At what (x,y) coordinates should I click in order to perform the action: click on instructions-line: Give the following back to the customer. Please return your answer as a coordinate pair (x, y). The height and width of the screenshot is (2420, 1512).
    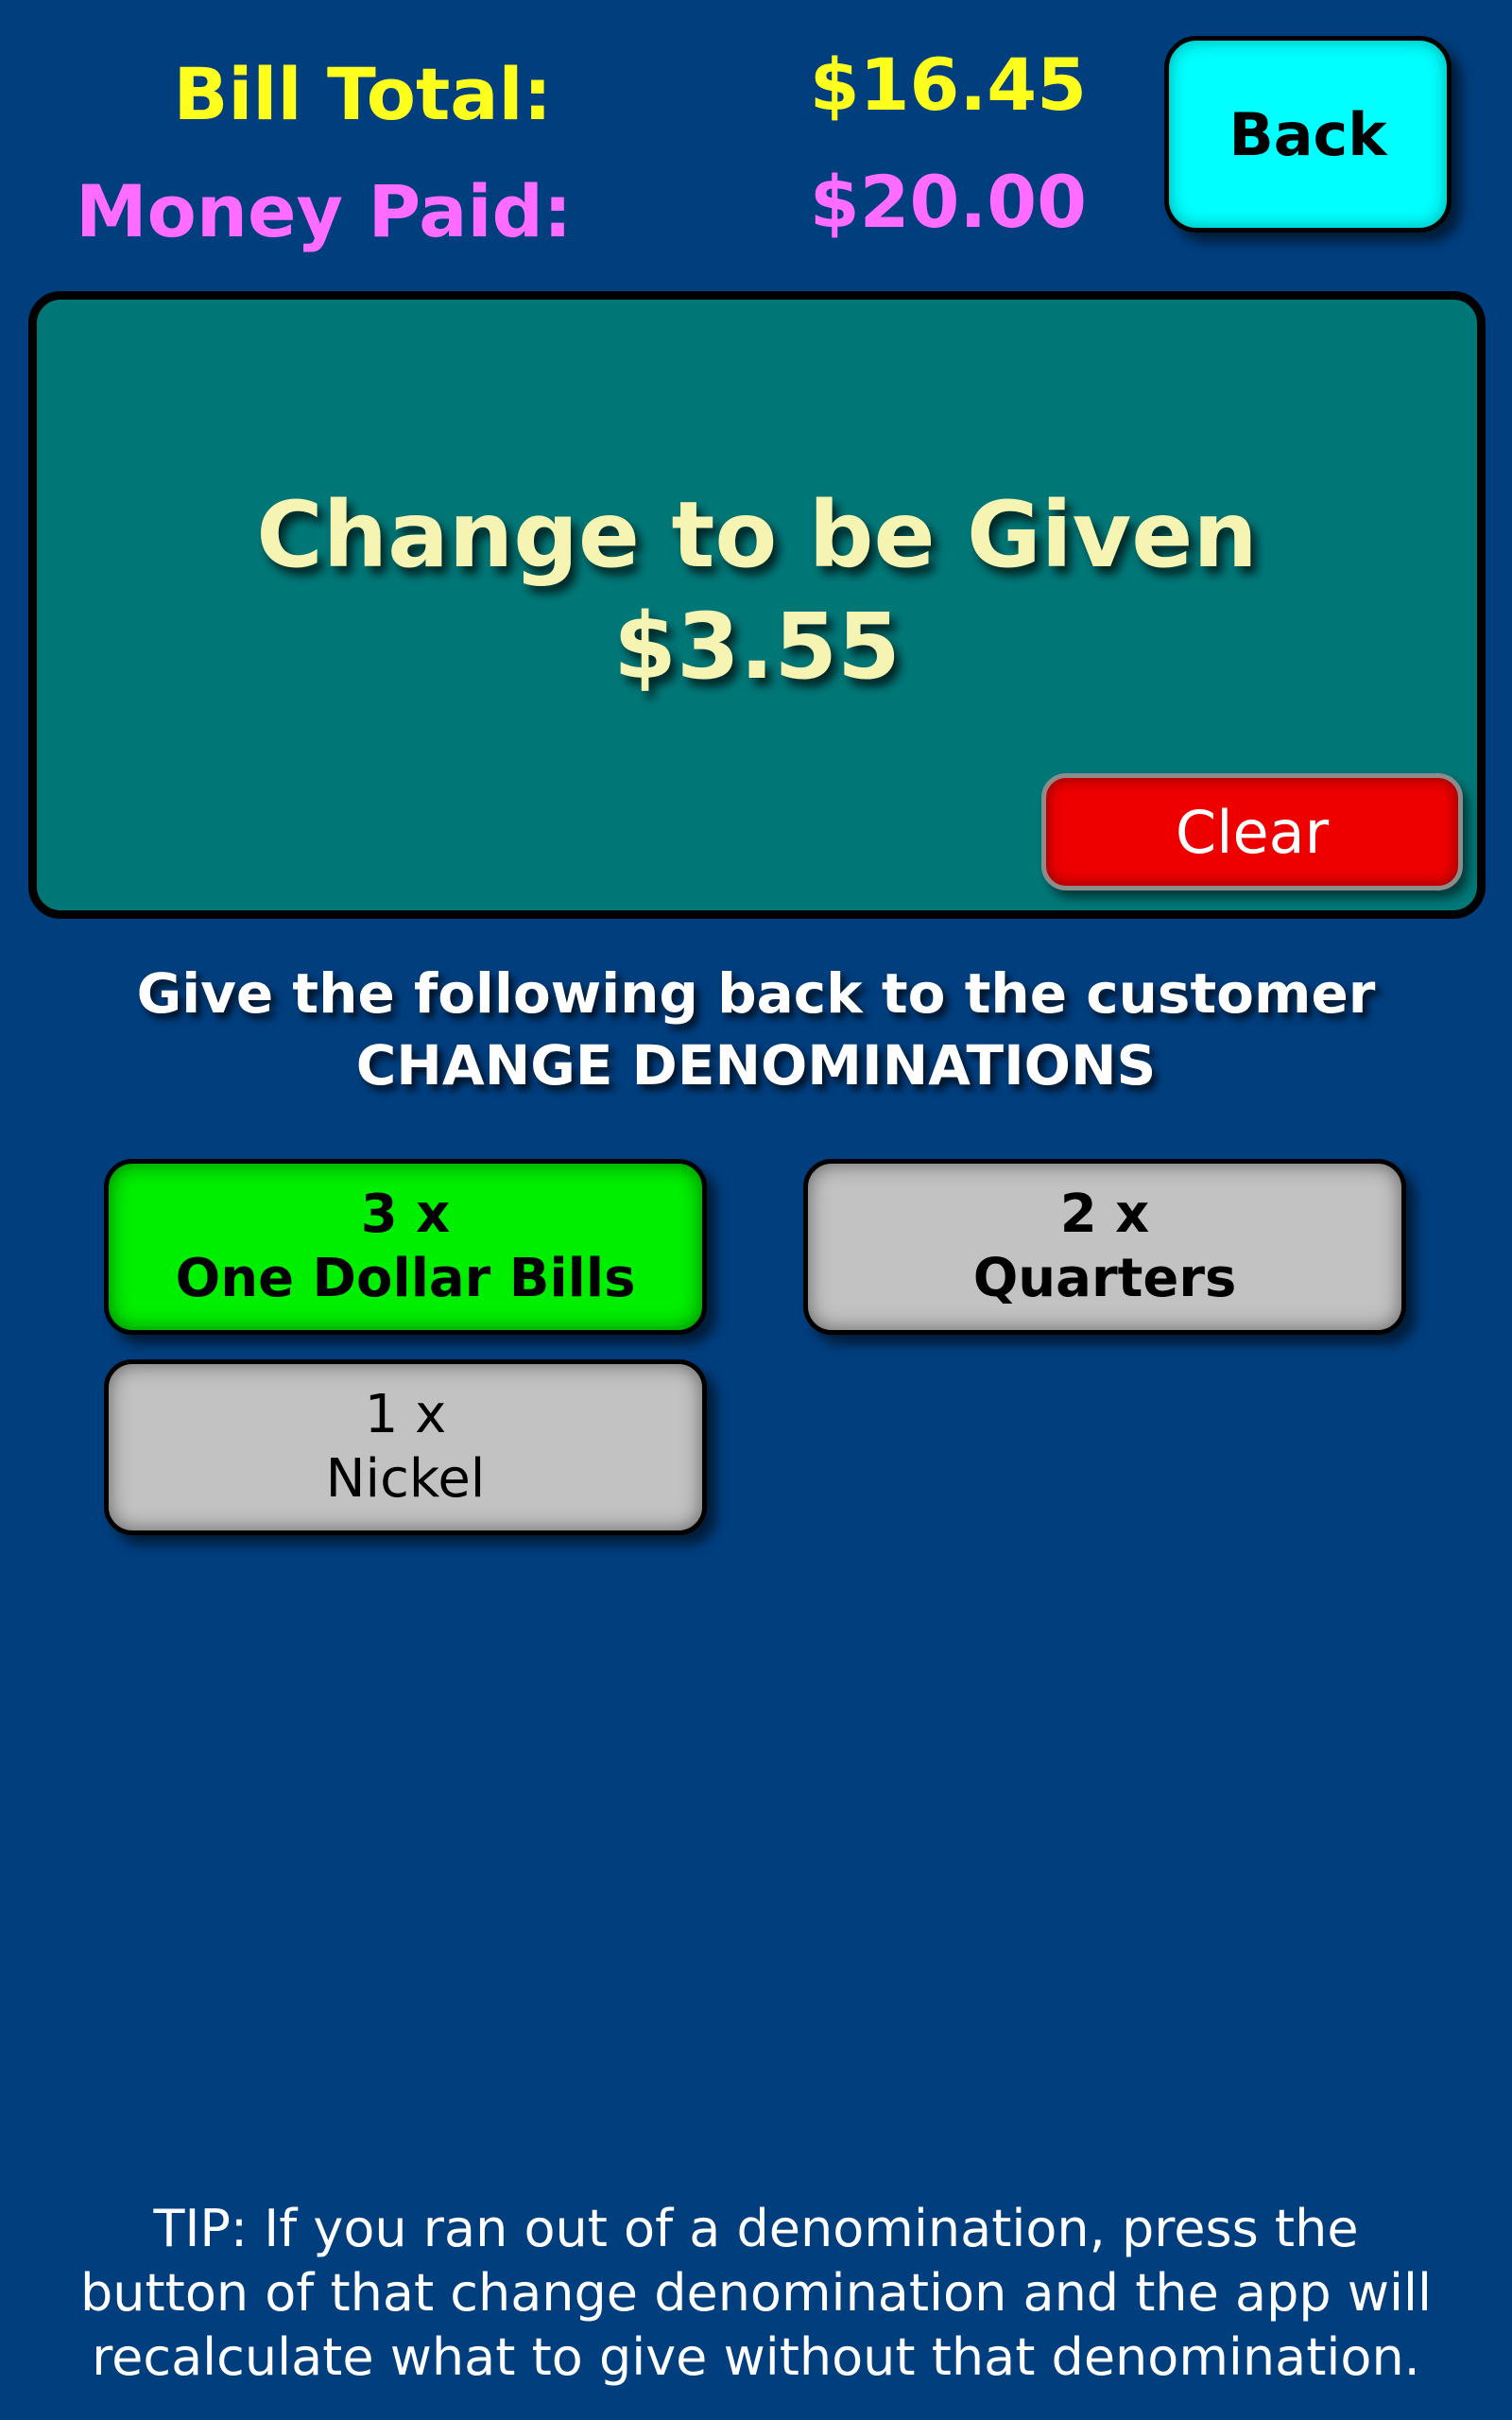
    Looking at the image, I should click on (756, 993).